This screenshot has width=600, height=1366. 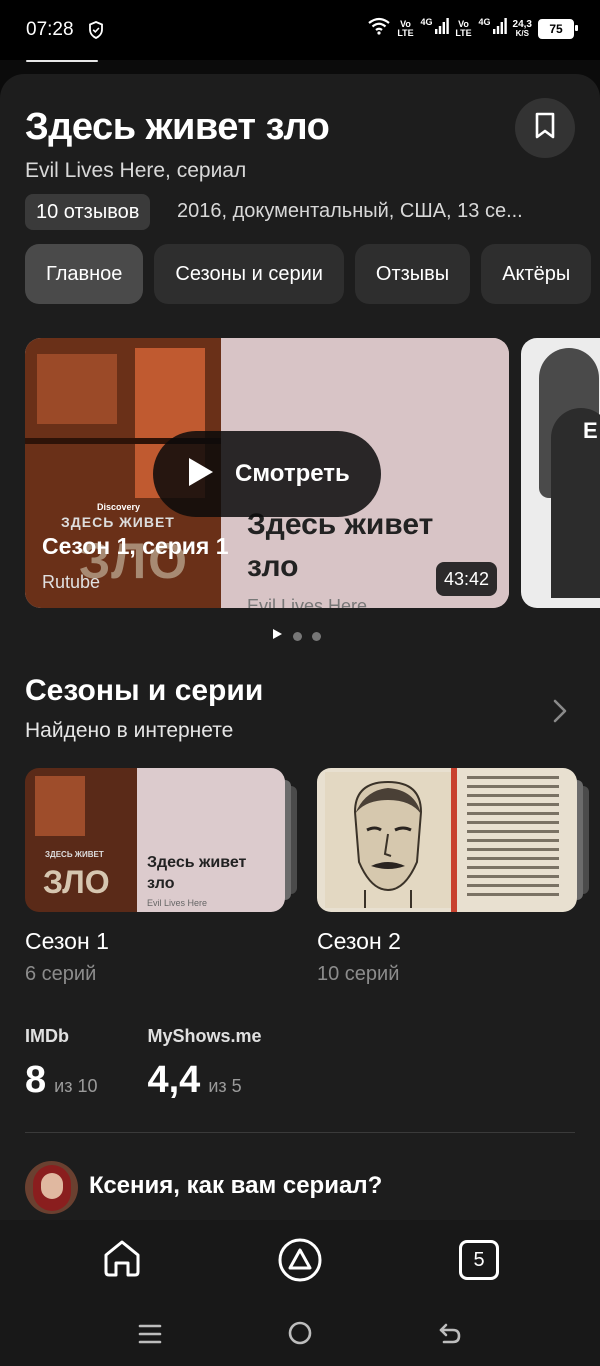 I want to click on video-source: Rutube, so click(x=71, y=582).